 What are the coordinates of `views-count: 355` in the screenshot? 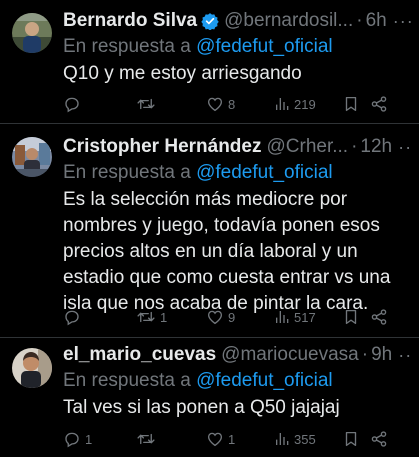 It's located at (305, 439).